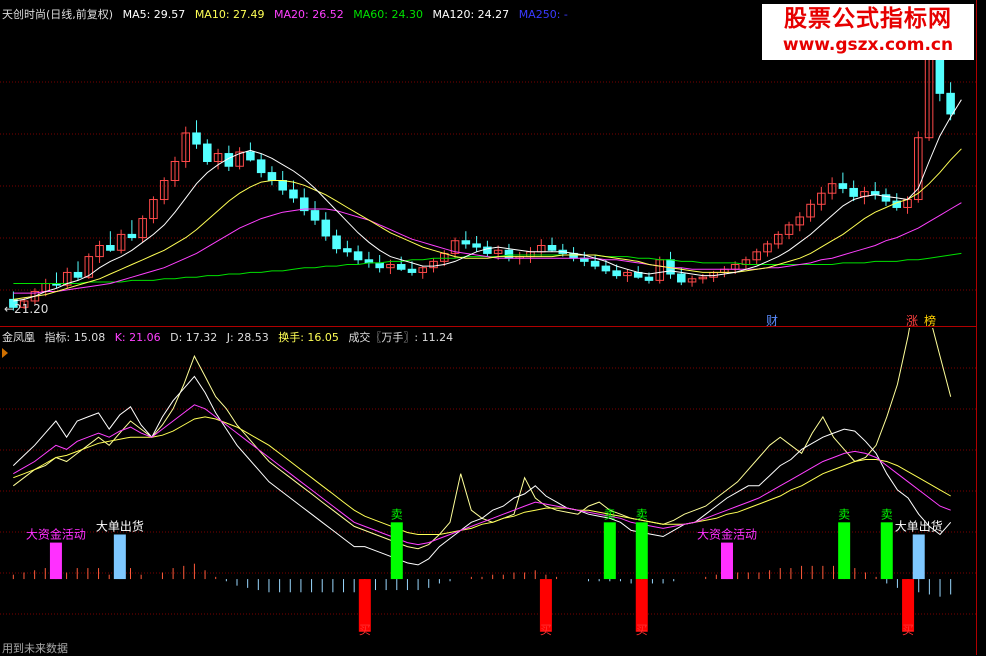 Image resolution: width=986 pixels, height=656 pixels. Describe the element at coordinates (35, 648) in the screenshot. I see `future-data-note: 用到未来数据` at that location.